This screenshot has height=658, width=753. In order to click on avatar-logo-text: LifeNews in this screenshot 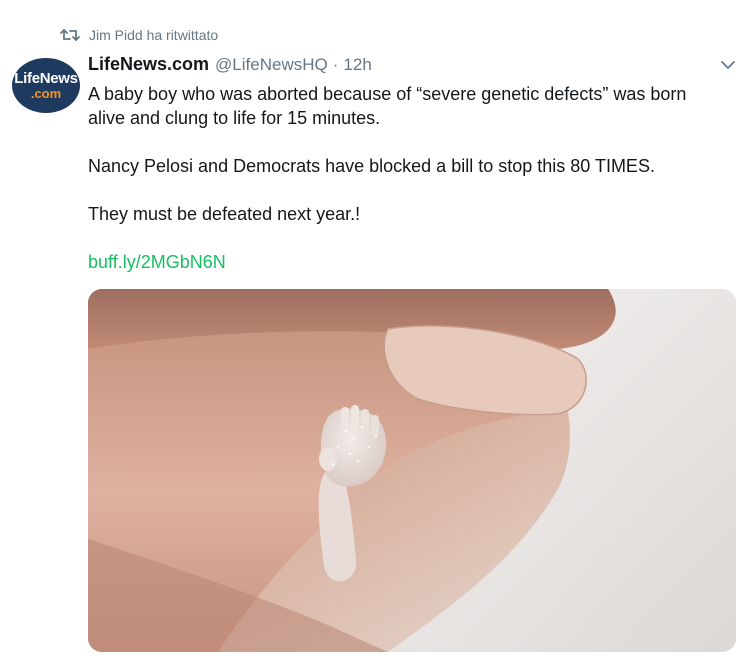, I will do `click(46, 78)`.